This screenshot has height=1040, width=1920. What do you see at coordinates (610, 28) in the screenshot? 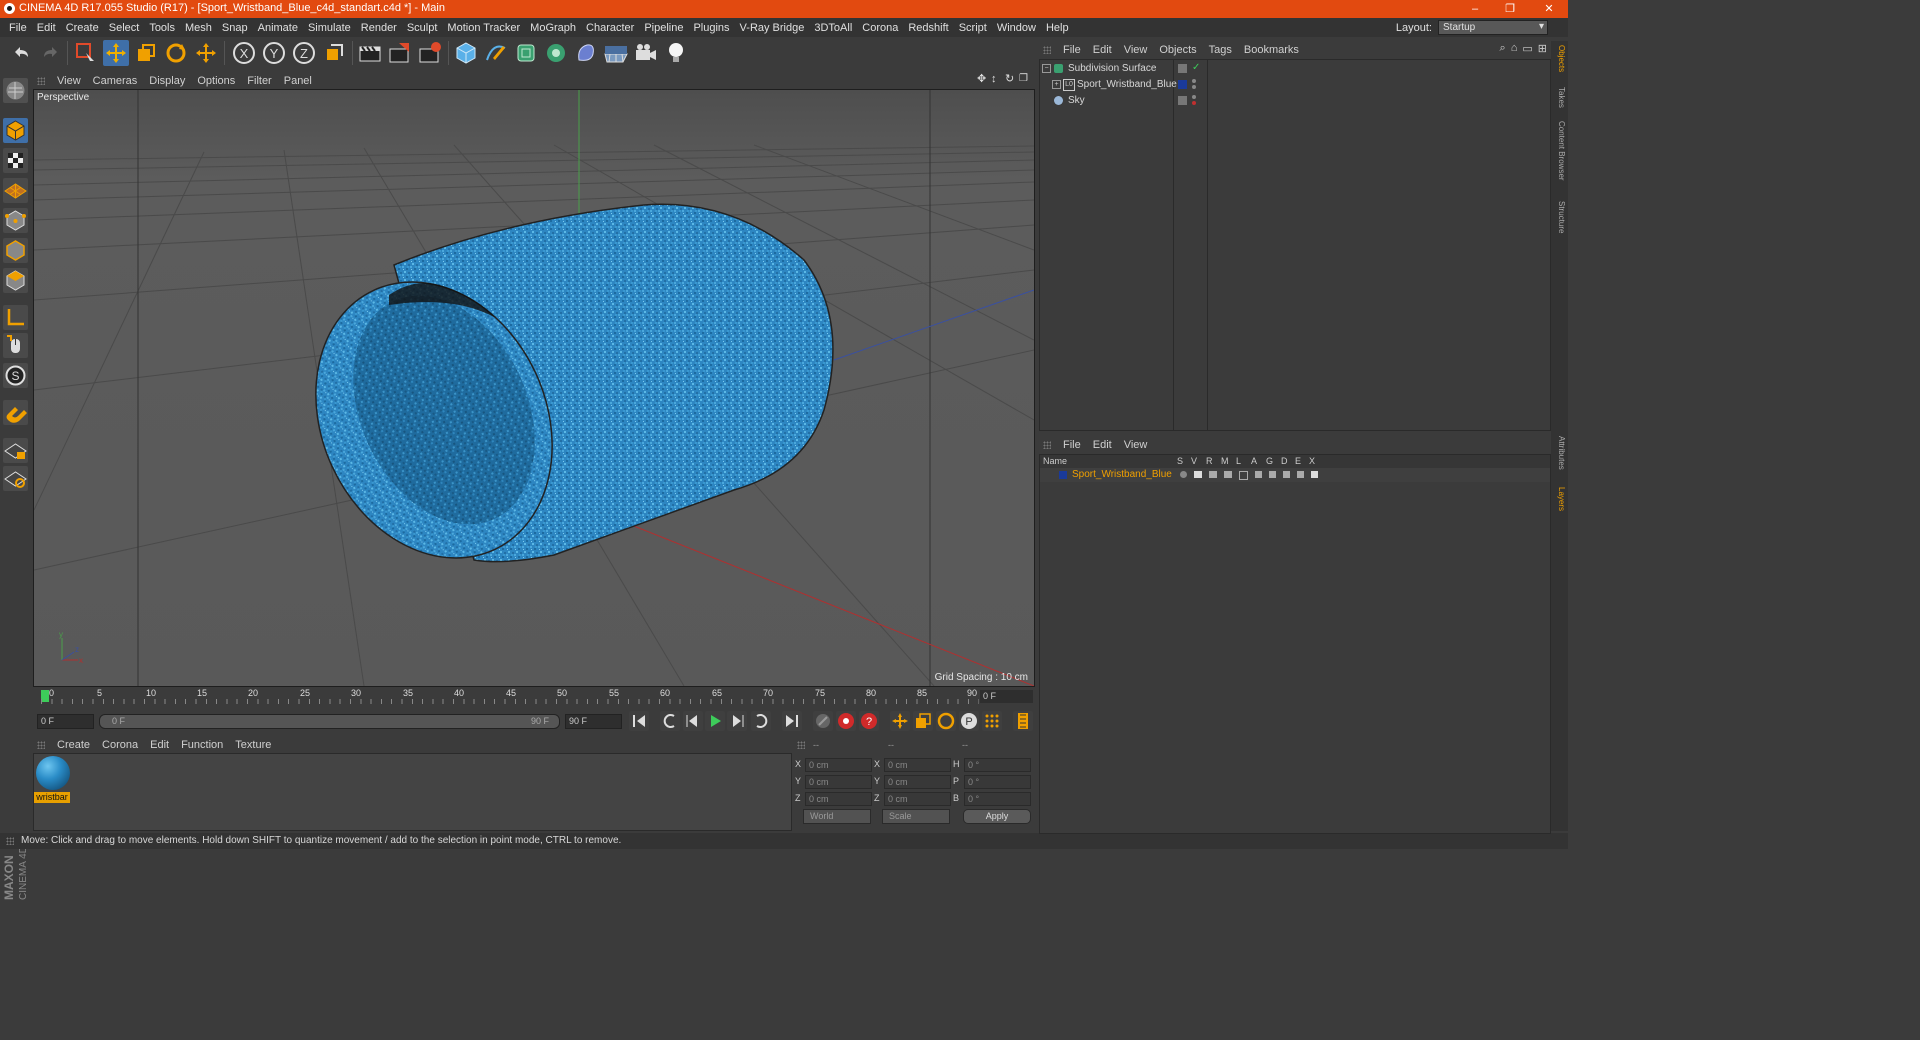
I see `menu-character: Character` at bounding box center [610, 28].